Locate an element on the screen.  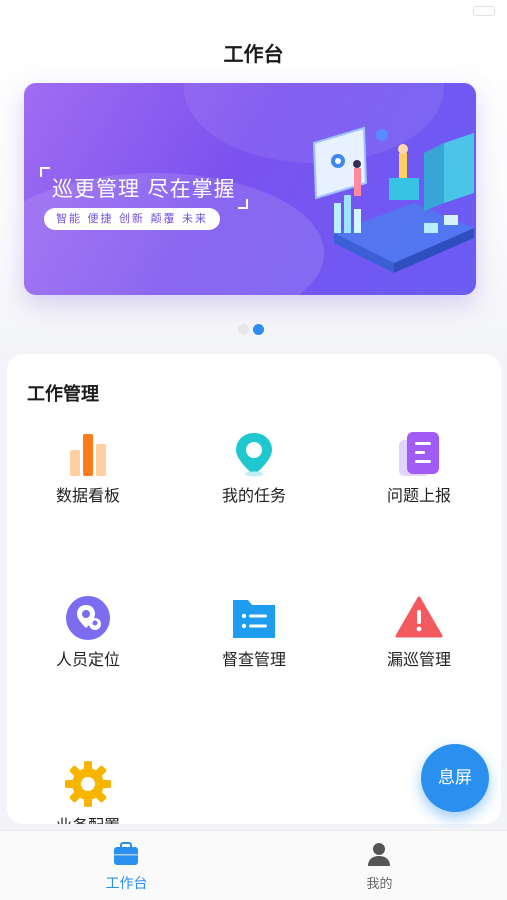
tab-mine: 我的 is located at coordinates (379, 865).